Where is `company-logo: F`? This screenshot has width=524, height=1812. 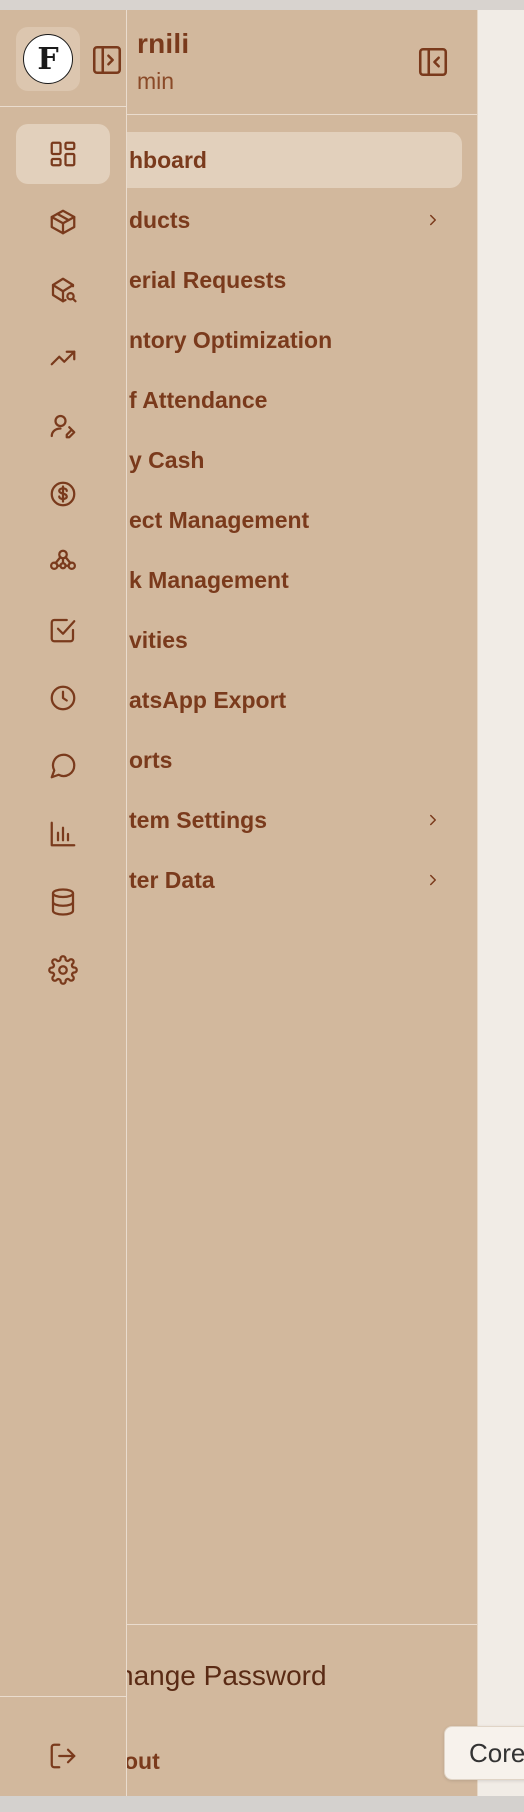
company-logo: F is located at coordinates (48, 59).